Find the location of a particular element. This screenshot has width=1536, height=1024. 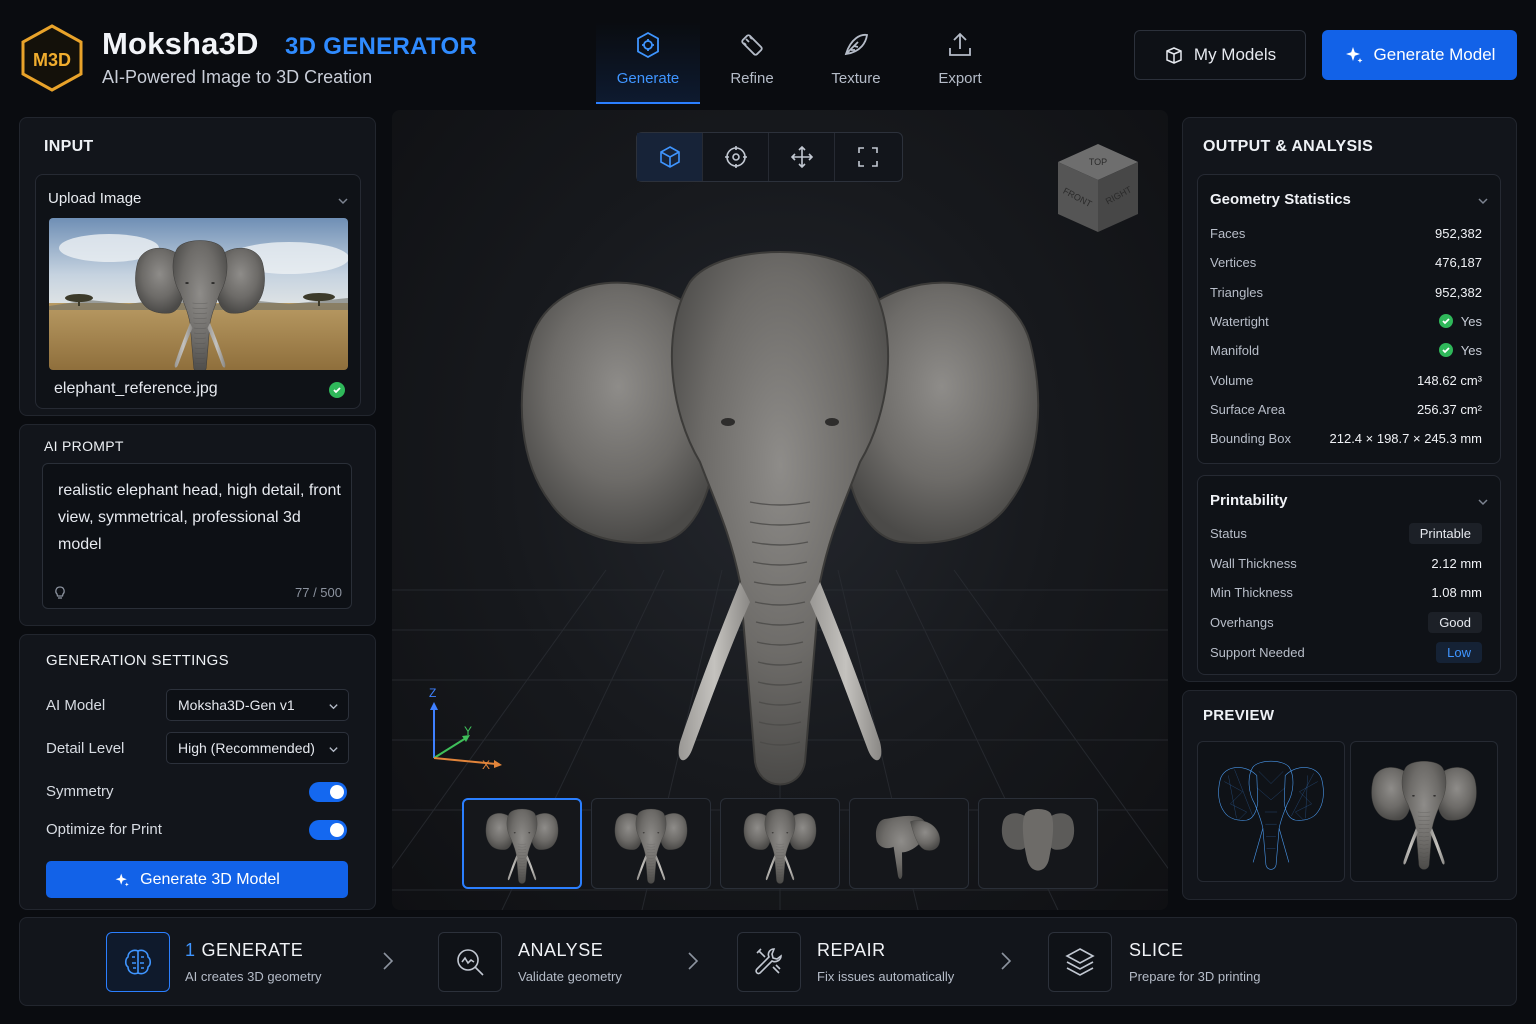

thumbnail-angle-right is located at coordinates (780, 843).